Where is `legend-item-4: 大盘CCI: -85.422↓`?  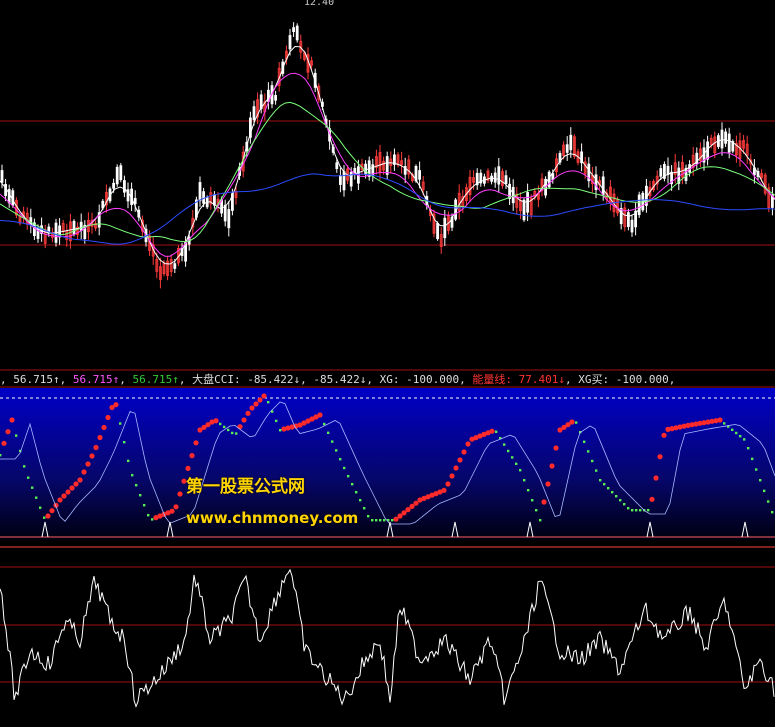
legend-item-4: 大盘CCI: -85.422↓ is located at coordinates (246, 379).